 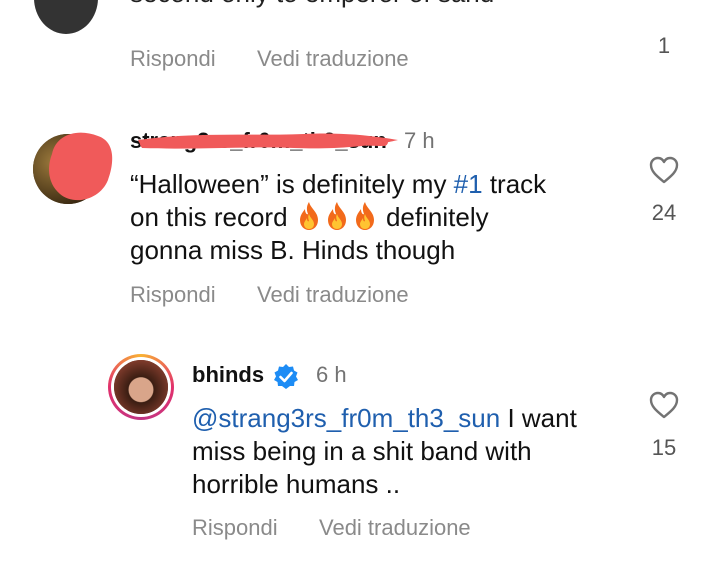 I want to click on comment-text-line1b: track, so click(x=514, y=184).